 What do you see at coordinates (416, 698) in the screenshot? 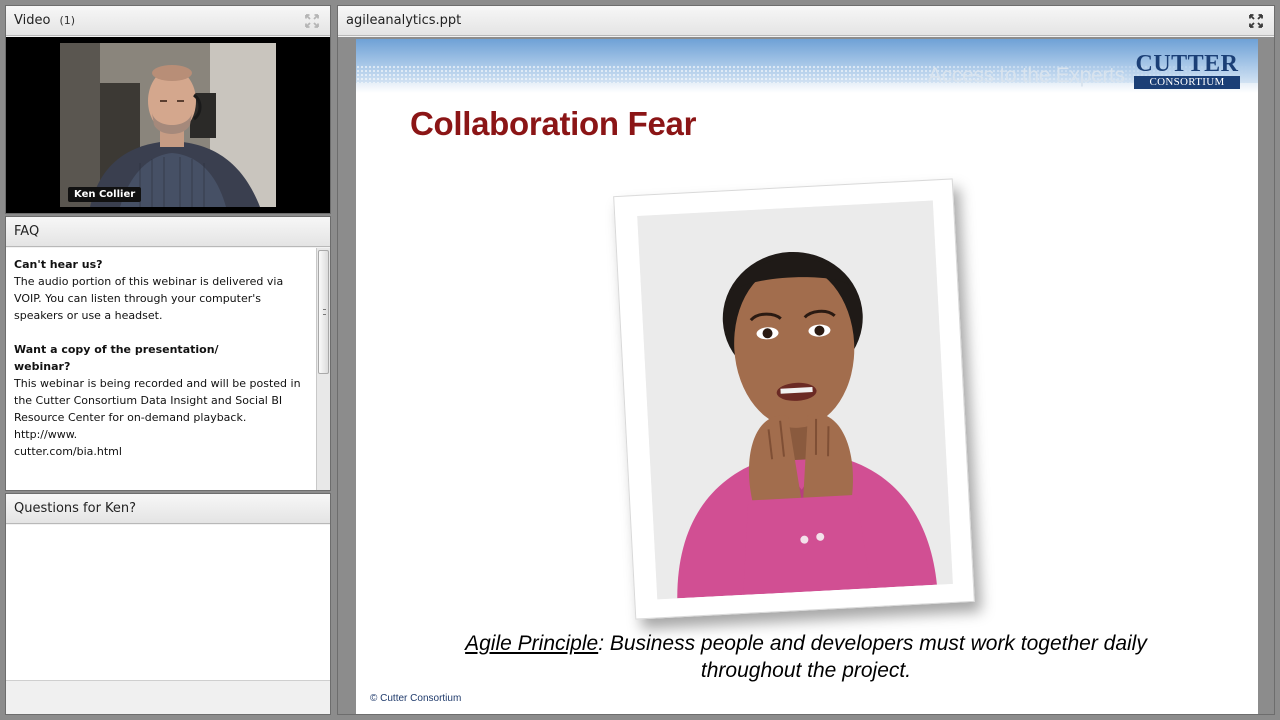
I see `slide-copyright: © Cutter Consortium` at bounding box center [416, 698].